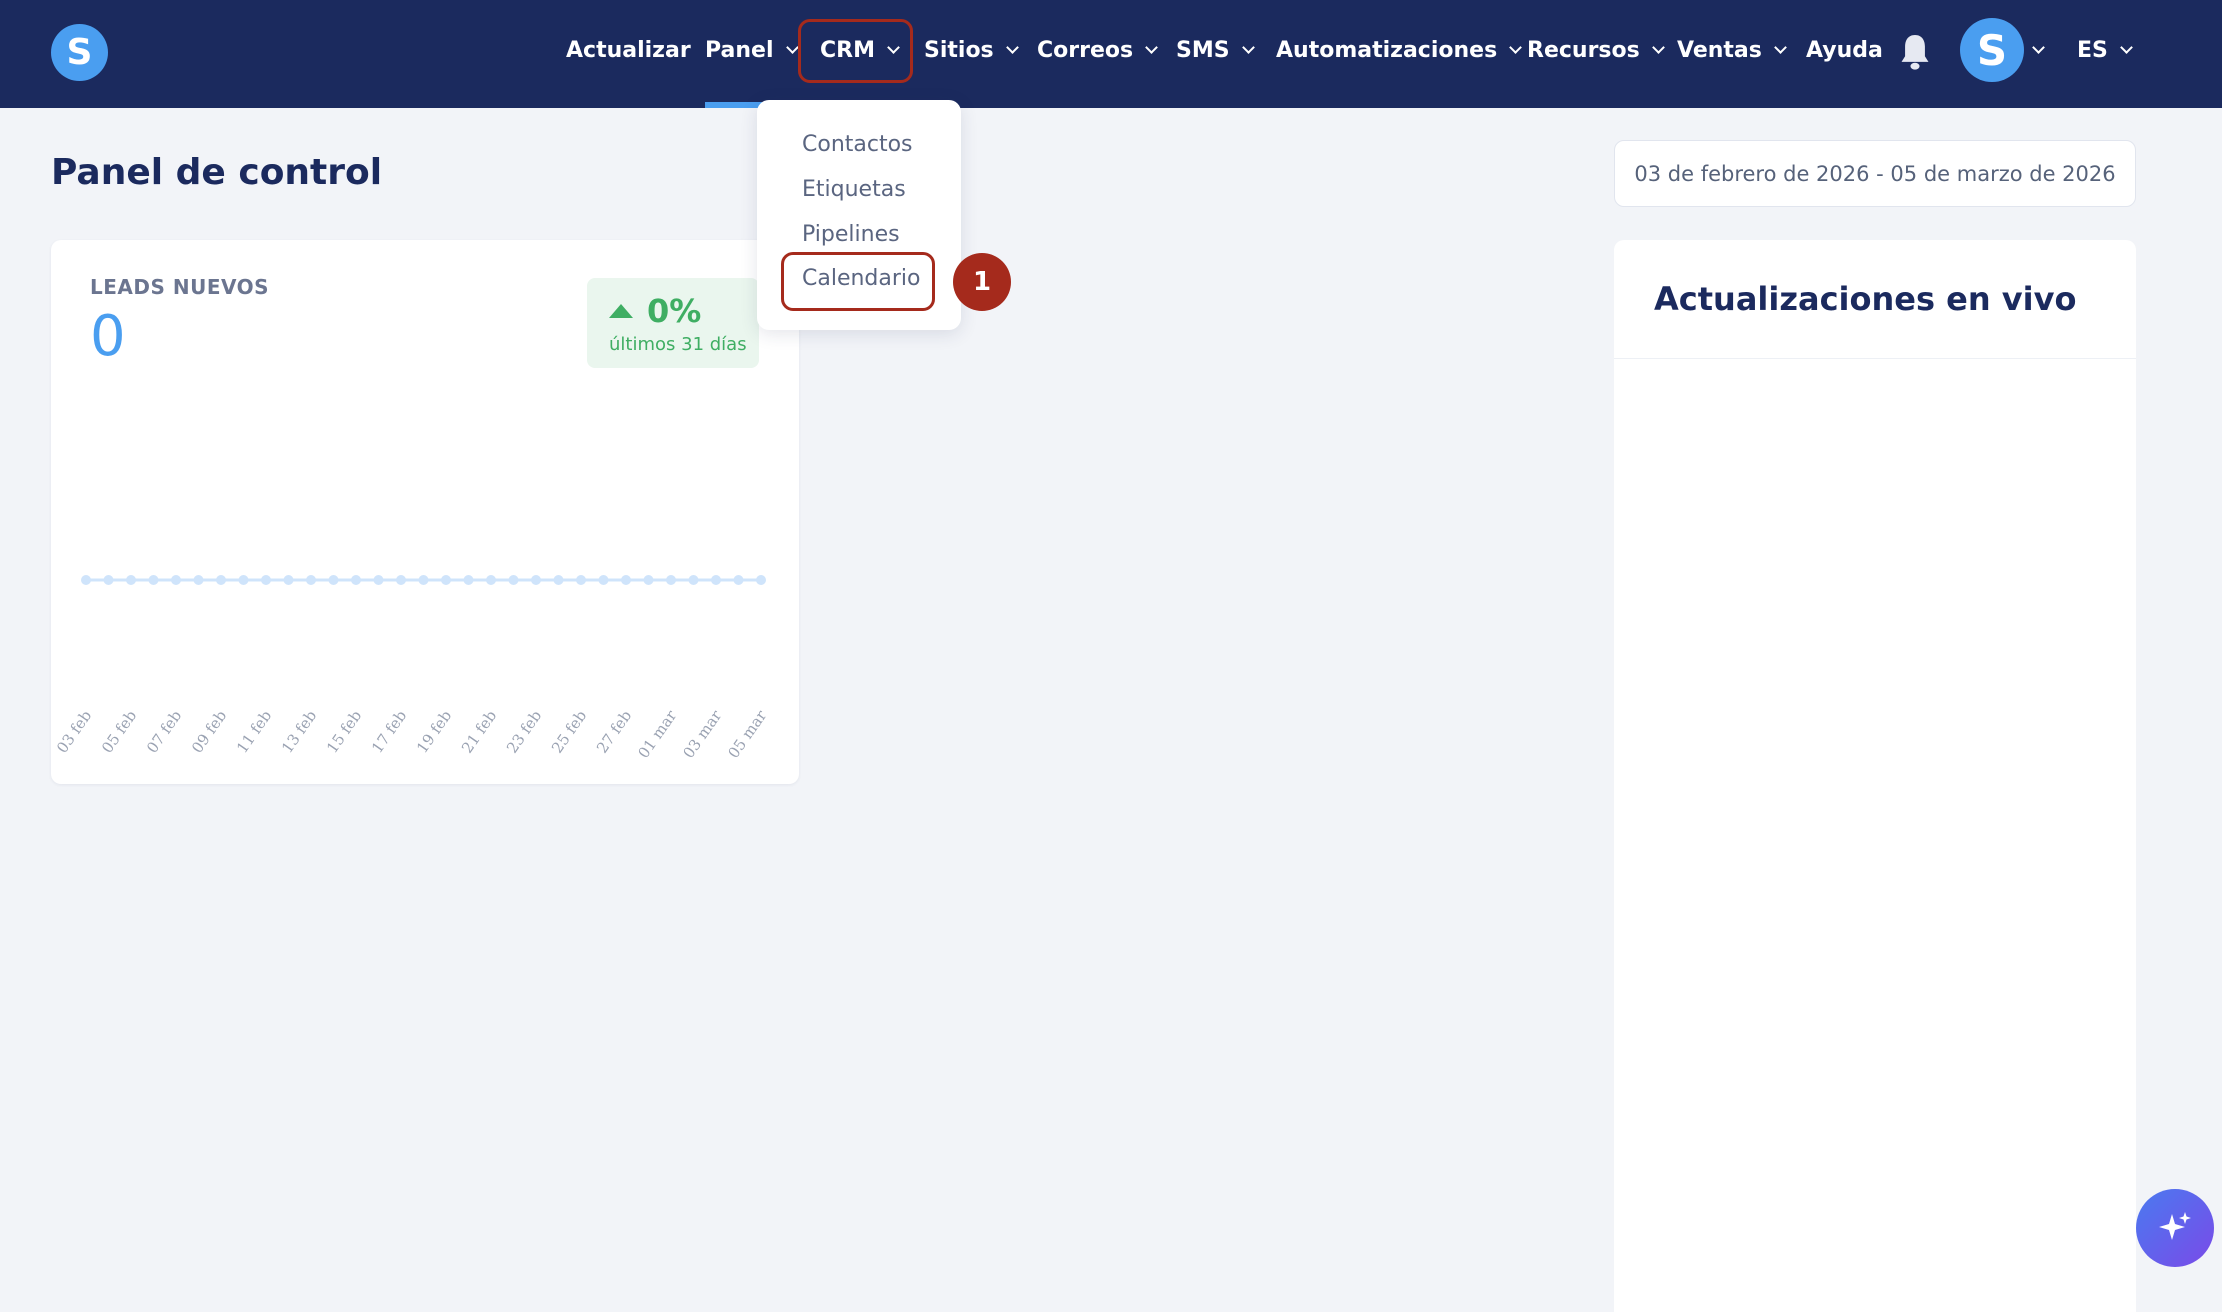 This screenshot has width=2222, height=1312. I want to click on nav-ayuda: Ayuda, so click(1844, 50).